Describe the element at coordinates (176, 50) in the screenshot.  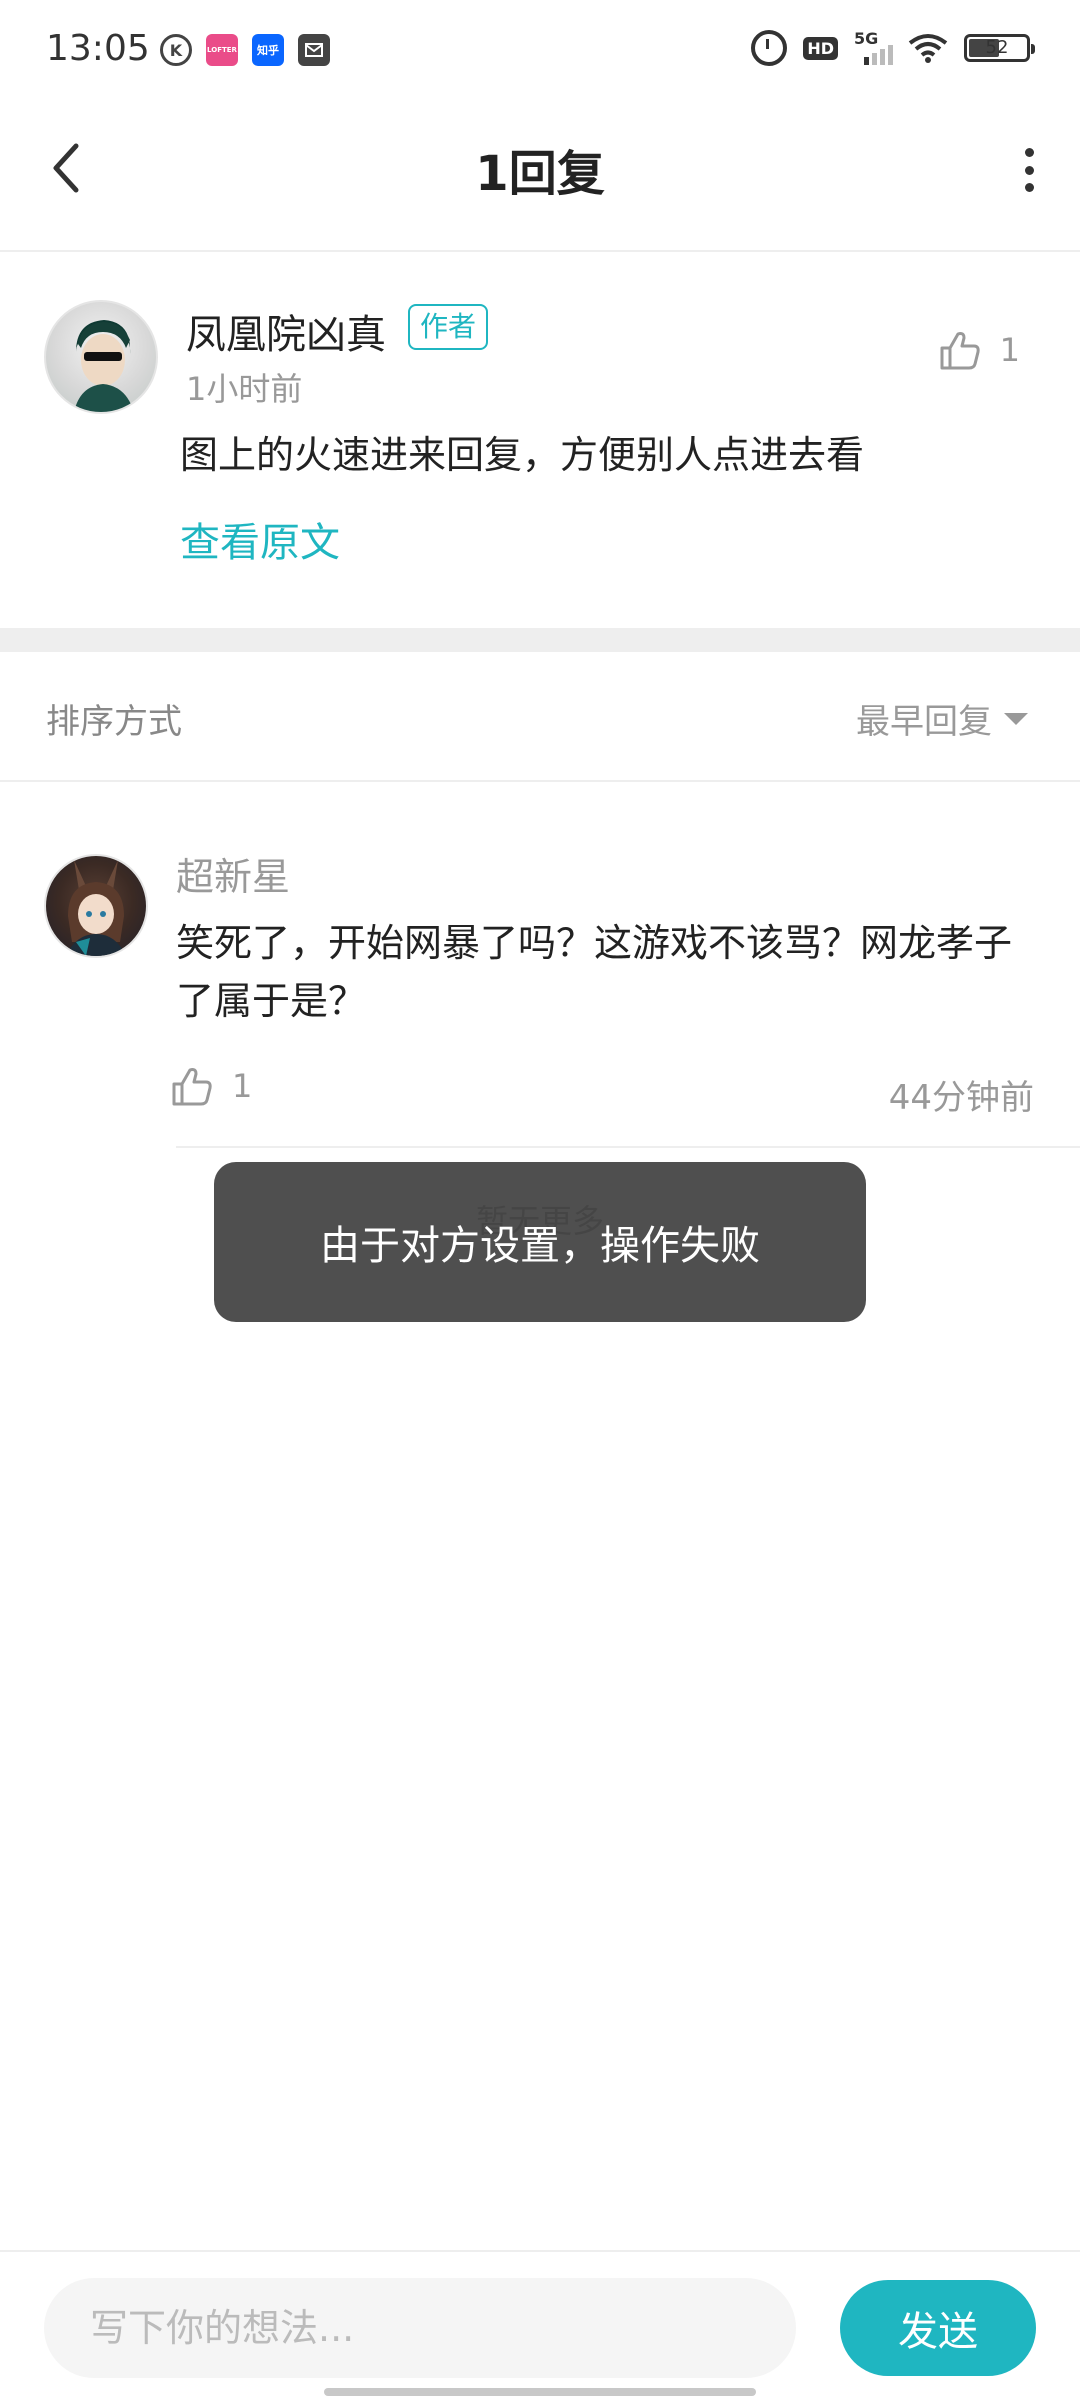
I see `k-icon: K` at that location.